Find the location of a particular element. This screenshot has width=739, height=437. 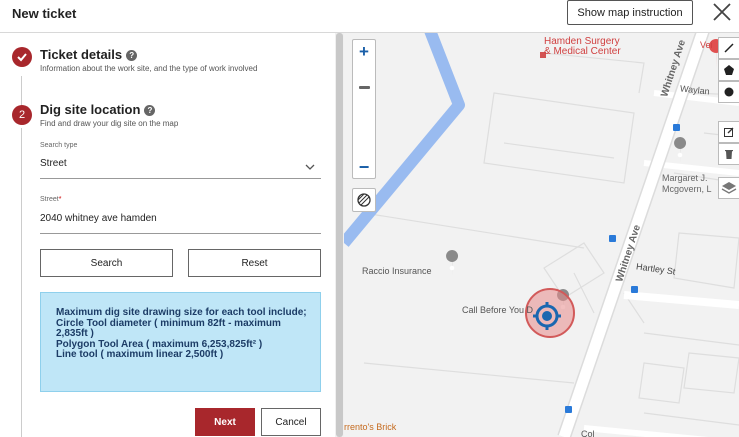

check-icon is located at coordinates (22, 57).